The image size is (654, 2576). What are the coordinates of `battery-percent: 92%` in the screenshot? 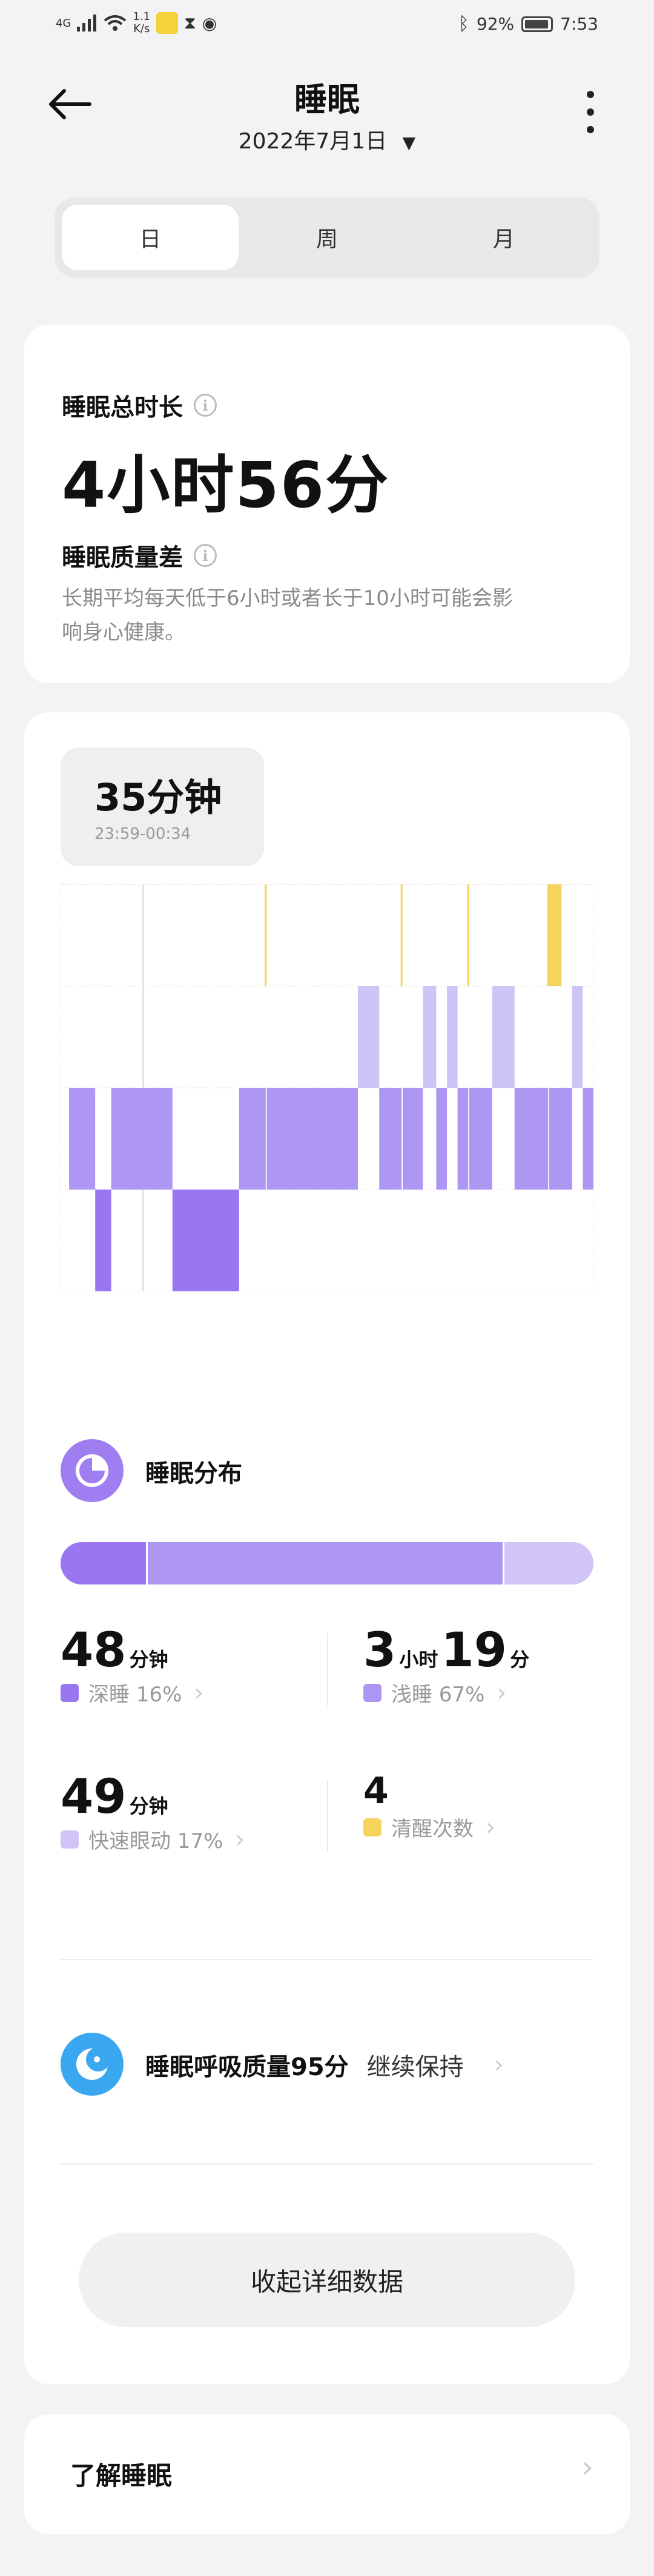 It's located at (495, 24).